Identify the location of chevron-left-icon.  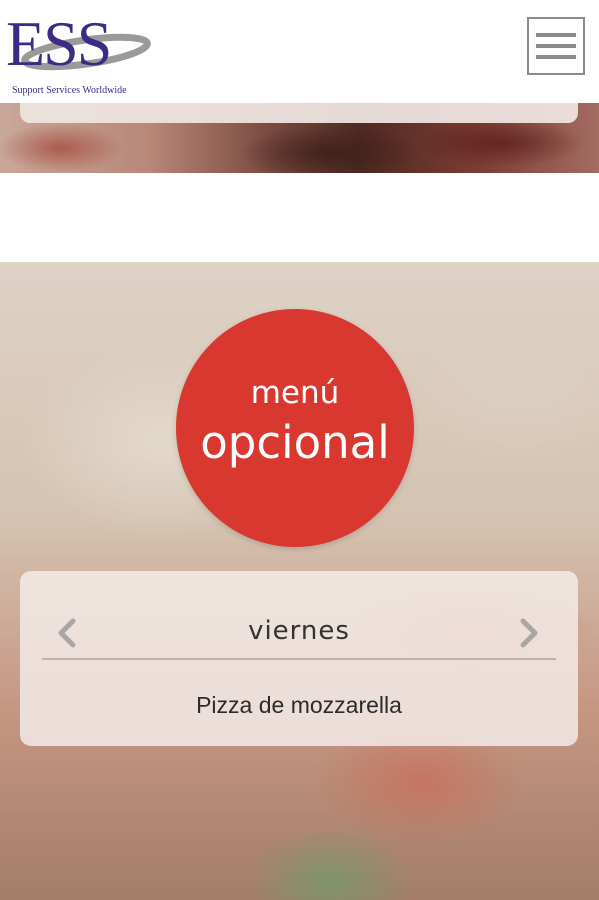
(67, 633).